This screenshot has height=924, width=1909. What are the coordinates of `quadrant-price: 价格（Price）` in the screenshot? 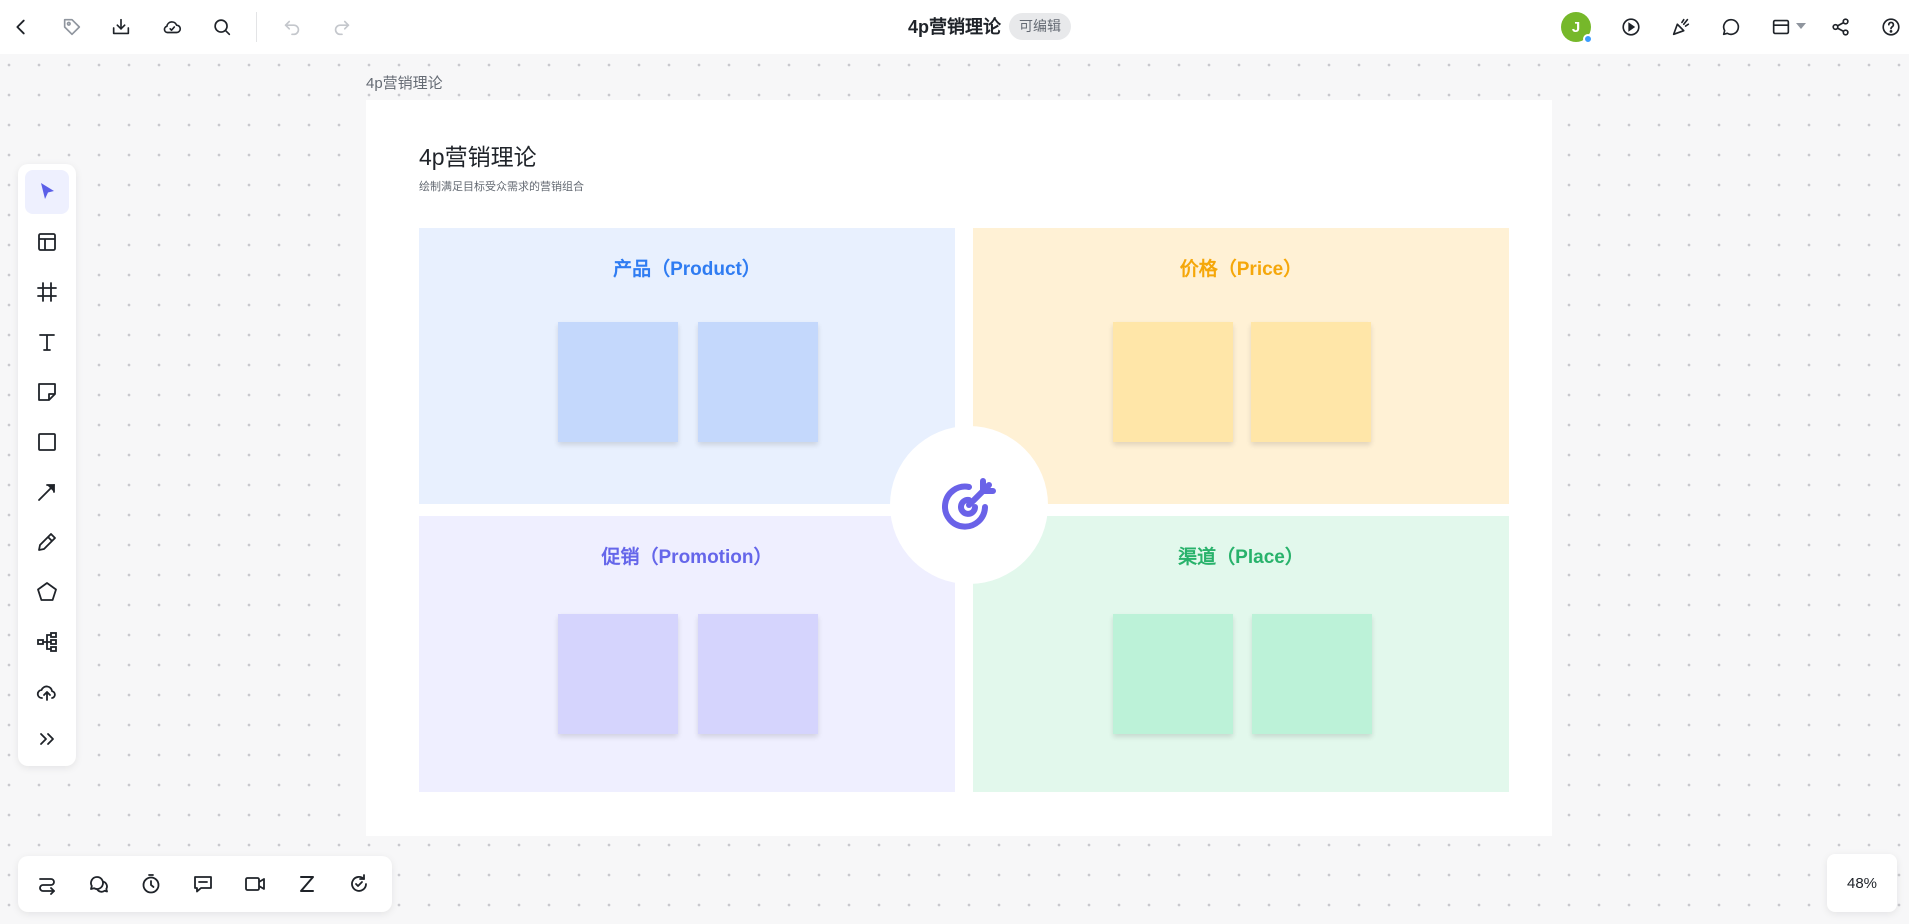 It's located at (1241, 366).